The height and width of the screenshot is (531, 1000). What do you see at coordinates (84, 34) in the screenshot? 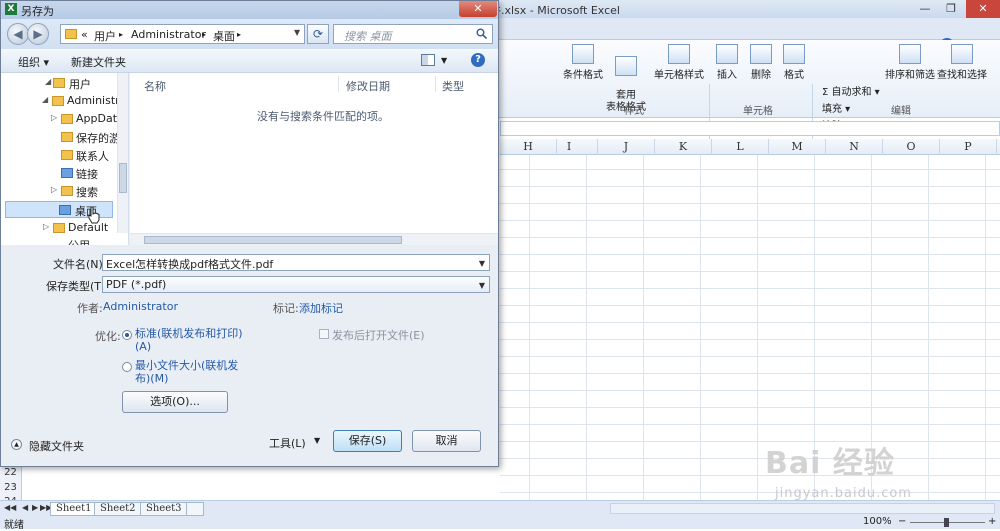
I see `breadcrumb-overflow: «` at bounding box center [84, 34].